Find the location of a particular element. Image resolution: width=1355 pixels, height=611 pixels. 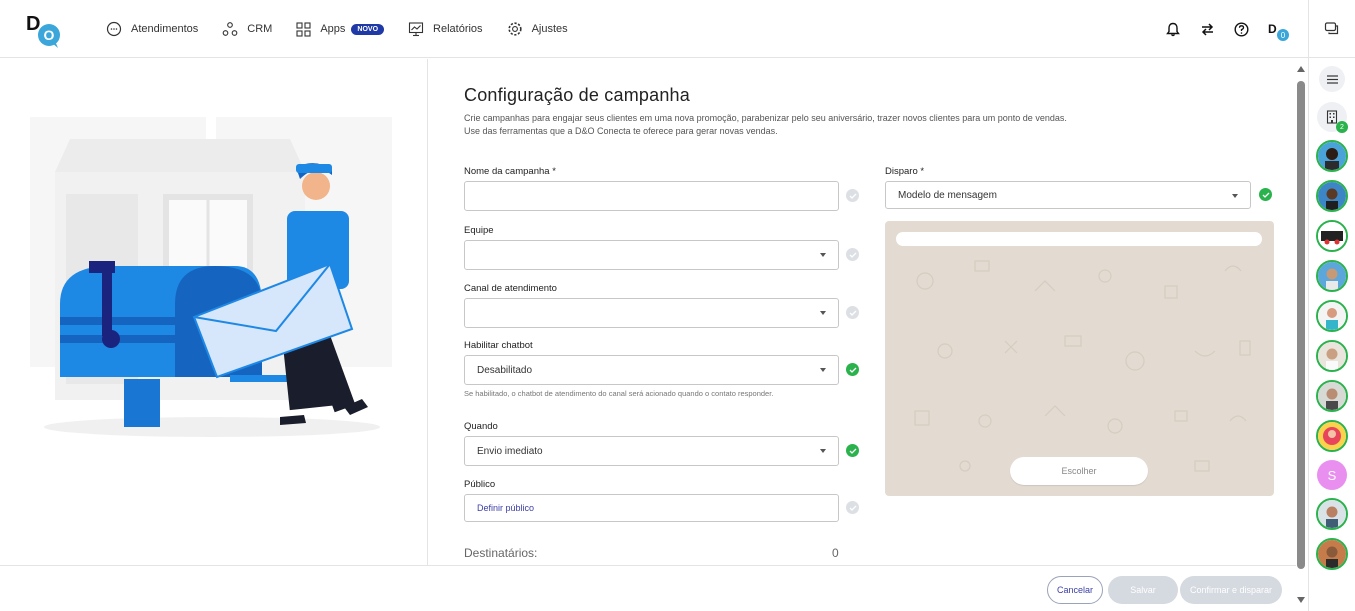

avatar-letter: S is located at coordinates (1332, 475).